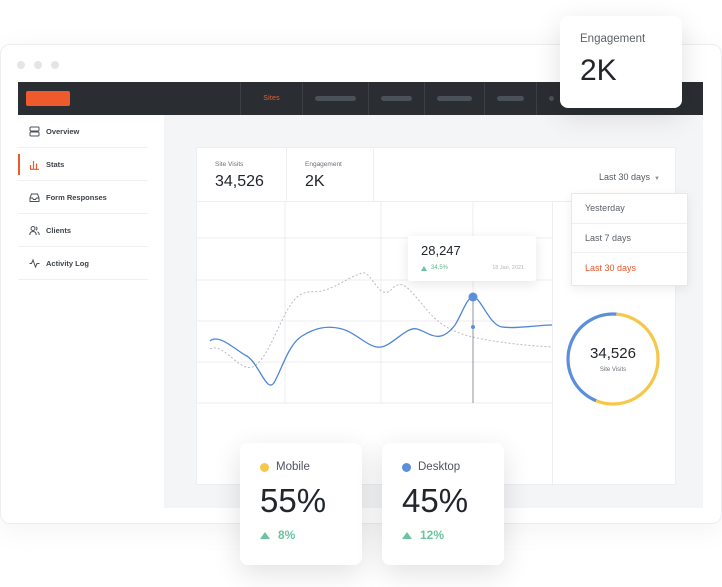 The height and width of the screenshot is (587, 722). What do you see at coordinates (330, 174) in the screenshot?
I see `stat-engagement: Engagement 2K` at bounding box center [330, 174].